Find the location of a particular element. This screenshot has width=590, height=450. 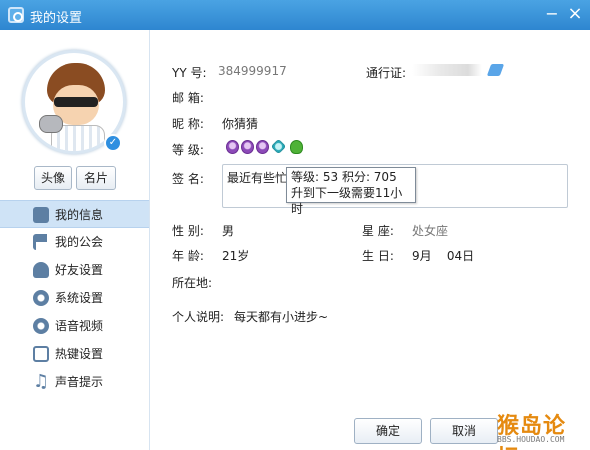

bio-value: 每天都有小进步~ is located at coordinates (281, 317).